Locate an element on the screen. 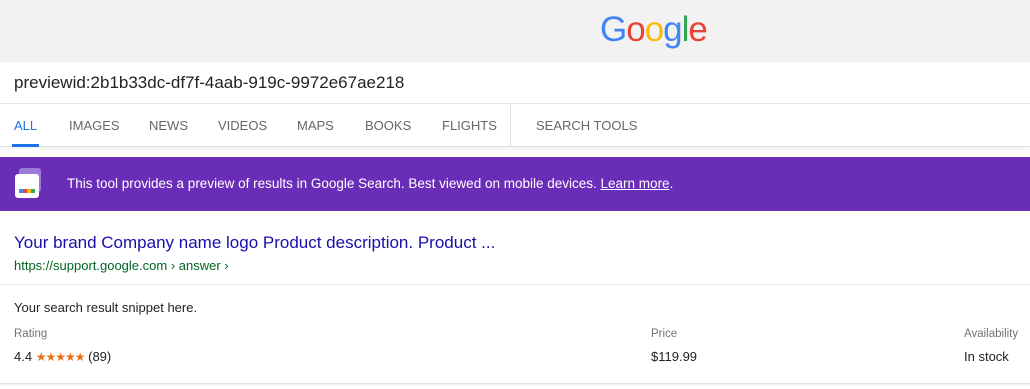 This screenshot has width=1030, height=389. logo-letter-o1: o is located at coordinates (635, 29).